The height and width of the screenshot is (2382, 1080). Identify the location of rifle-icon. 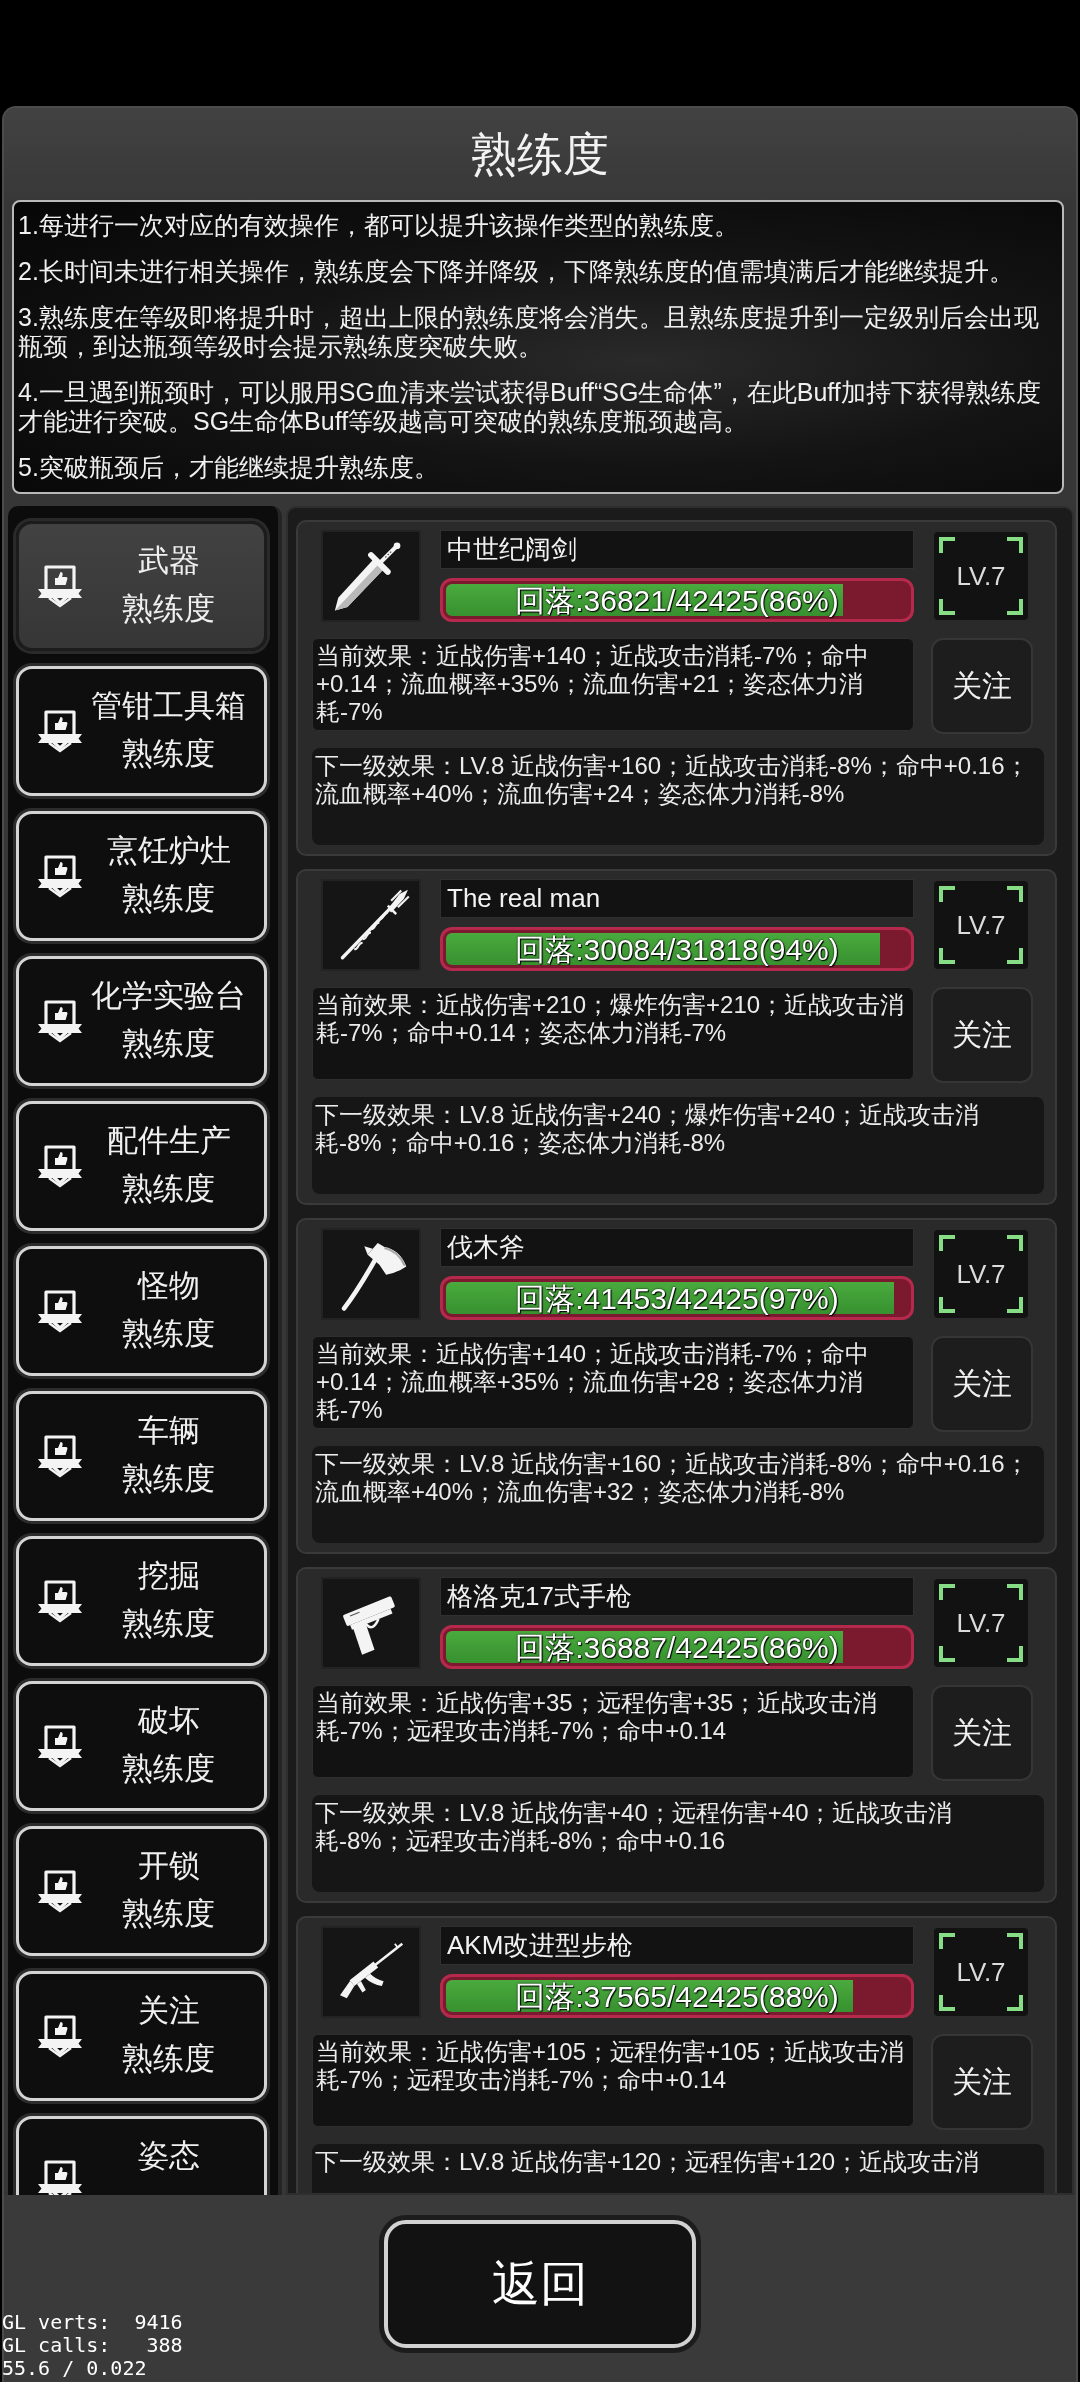
(371, 1972).